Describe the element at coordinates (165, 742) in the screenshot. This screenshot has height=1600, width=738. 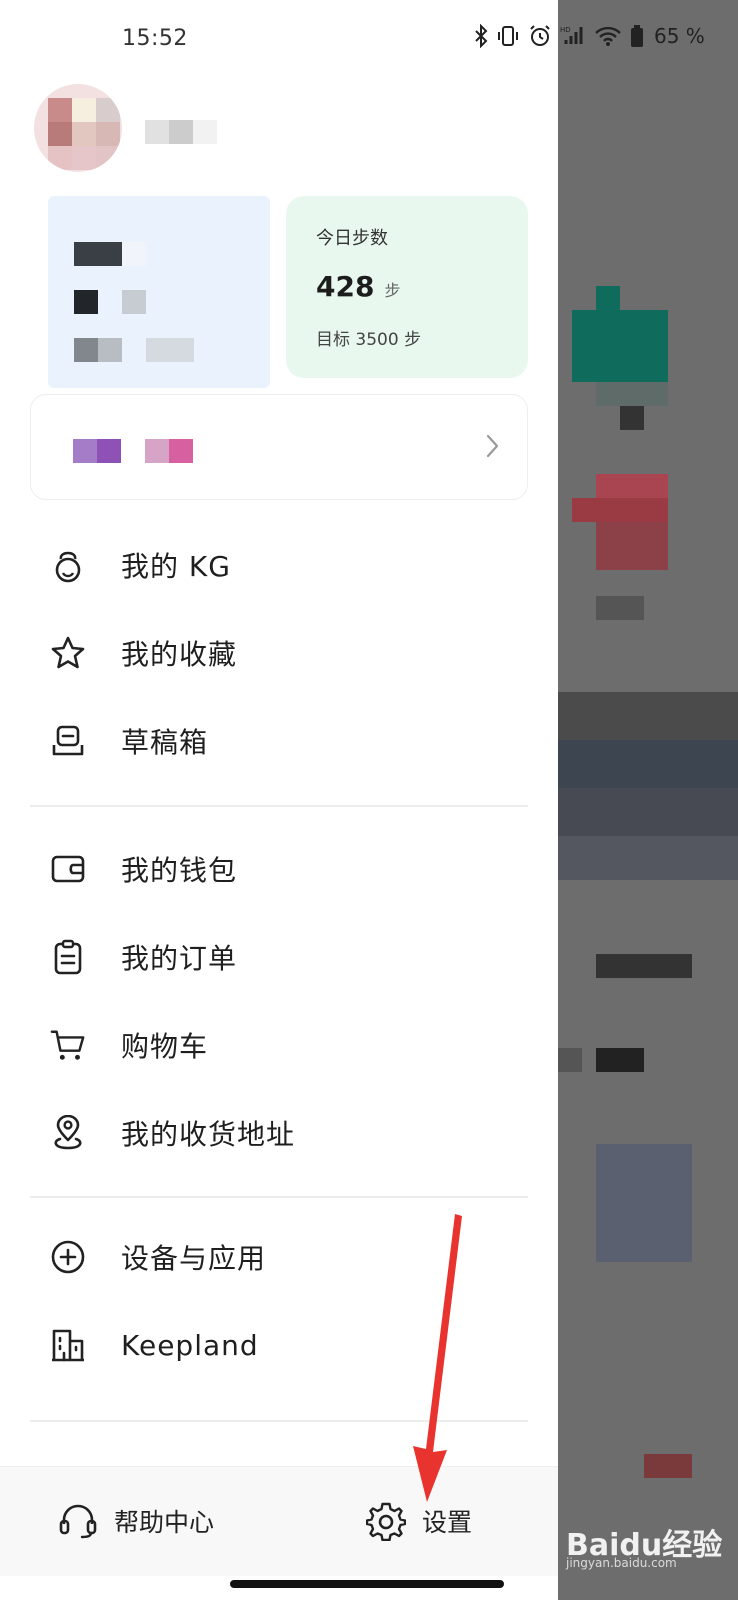
I see `menu-label: 草稿箱` at that location.